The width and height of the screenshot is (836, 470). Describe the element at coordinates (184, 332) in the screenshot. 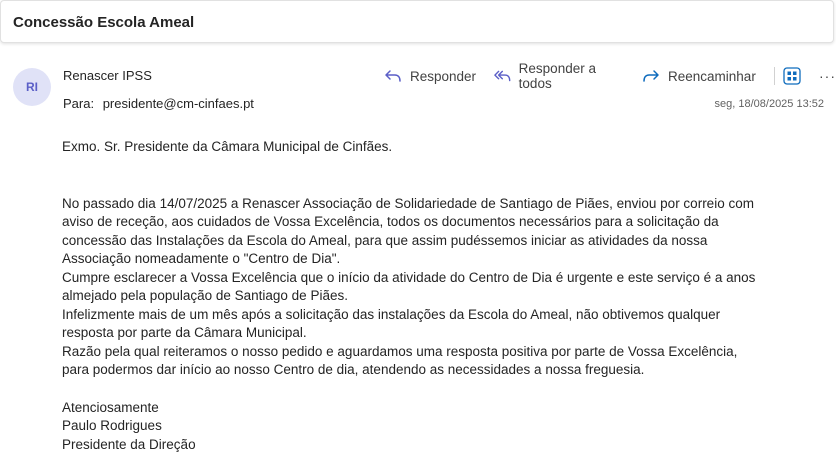

I see `body-line: resposta por parte da Câmara Municipal.` at that location.